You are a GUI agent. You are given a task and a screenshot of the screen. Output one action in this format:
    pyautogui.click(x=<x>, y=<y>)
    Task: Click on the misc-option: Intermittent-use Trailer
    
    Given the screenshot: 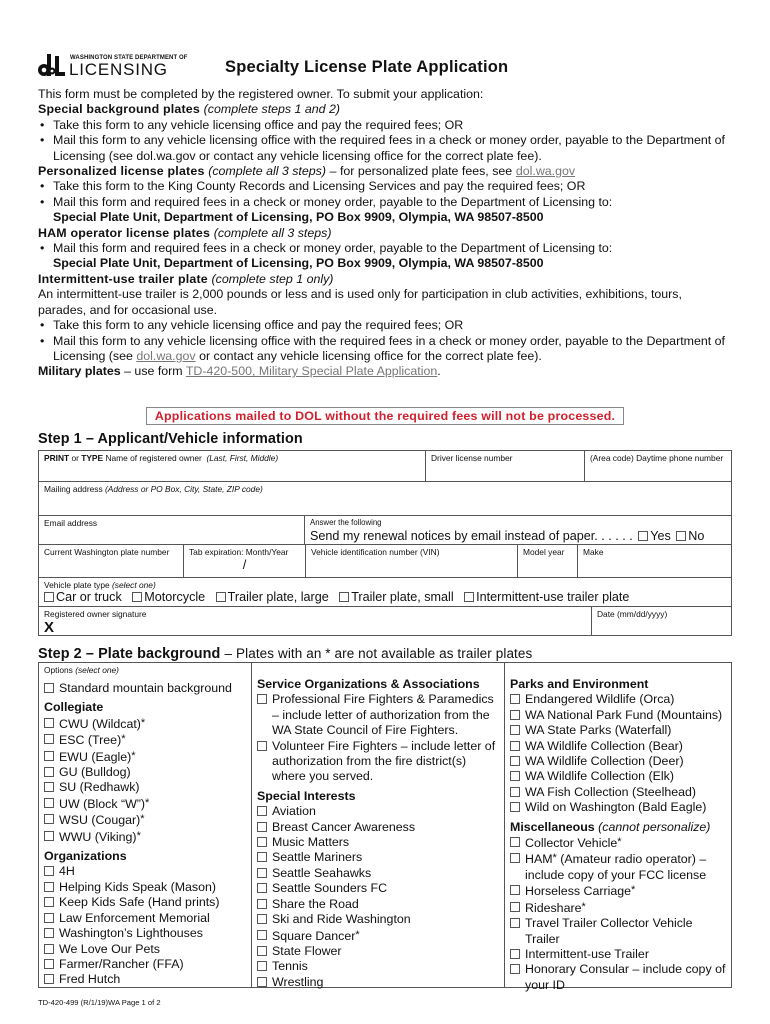 What is the action you would take?
    pyautogui.click(x=618, y=954)
    